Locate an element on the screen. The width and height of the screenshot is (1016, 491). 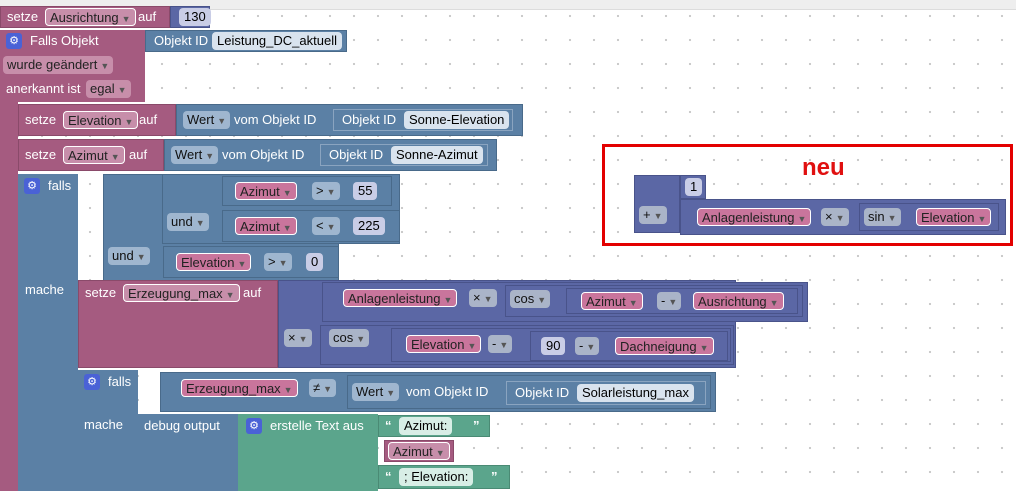
set-elevation-block: setze Elevation ▼ auf is located at coordinates (97, 120).